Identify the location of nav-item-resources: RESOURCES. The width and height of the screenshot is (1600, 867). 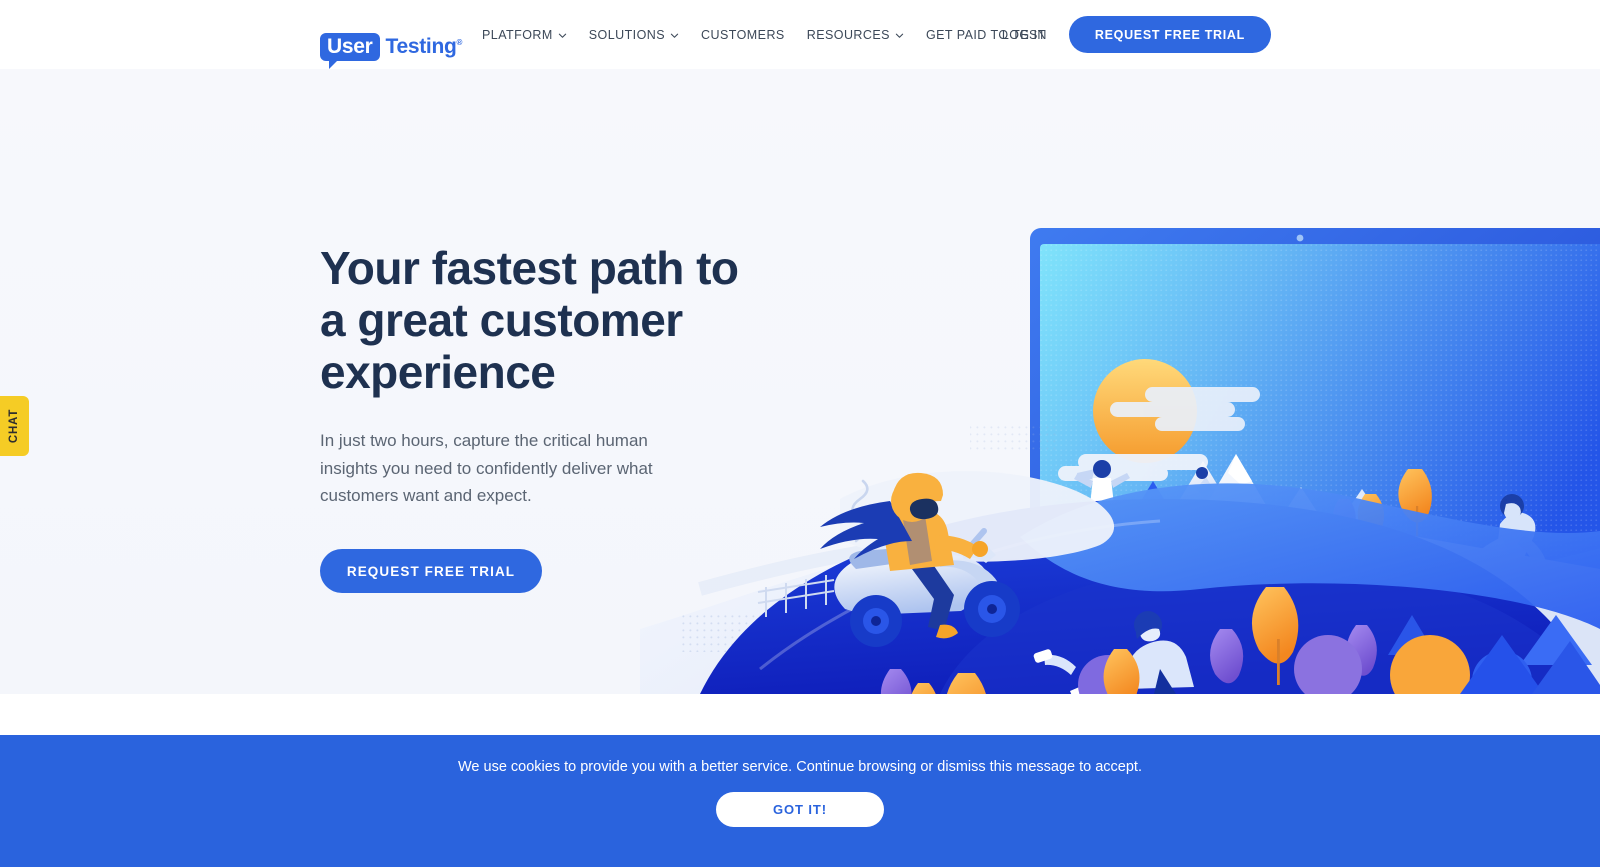
(855, 34).